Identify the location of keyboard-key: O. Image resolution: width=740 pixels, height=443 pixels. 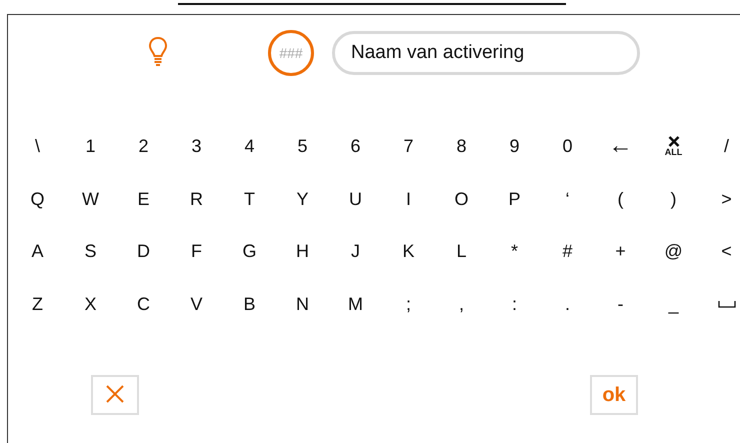
(461, 199).